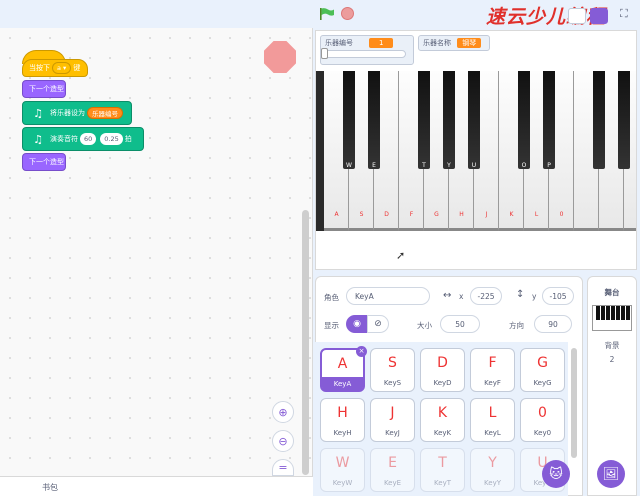  Describe the element at coordinates (401, 255) in the screenshot. I see `mouse-cursor-icon: ➚` at that location.